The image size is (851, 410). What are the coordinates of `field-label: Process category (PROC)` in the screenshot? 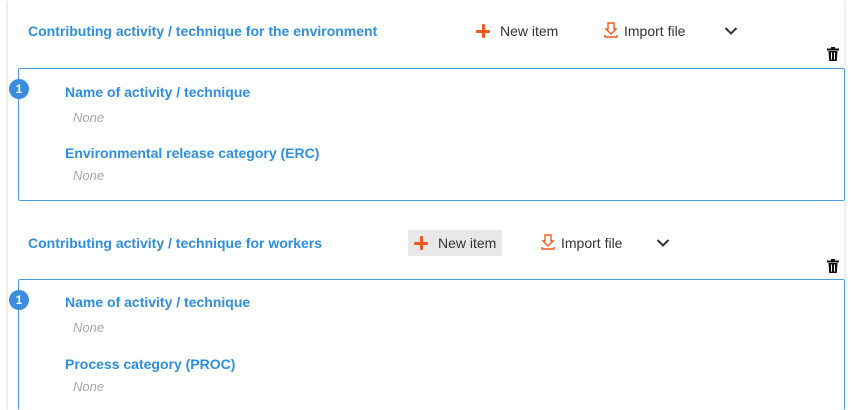 It's located at (150, 364).